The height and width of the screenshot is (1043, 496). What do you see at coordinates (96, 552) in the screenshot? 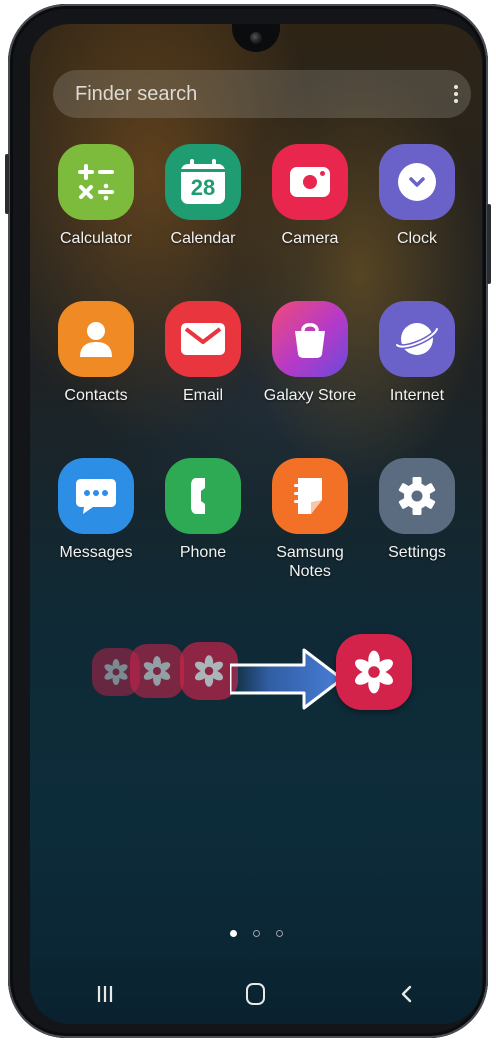
I see `app-label: Messages` at bounding box center [96, 552].